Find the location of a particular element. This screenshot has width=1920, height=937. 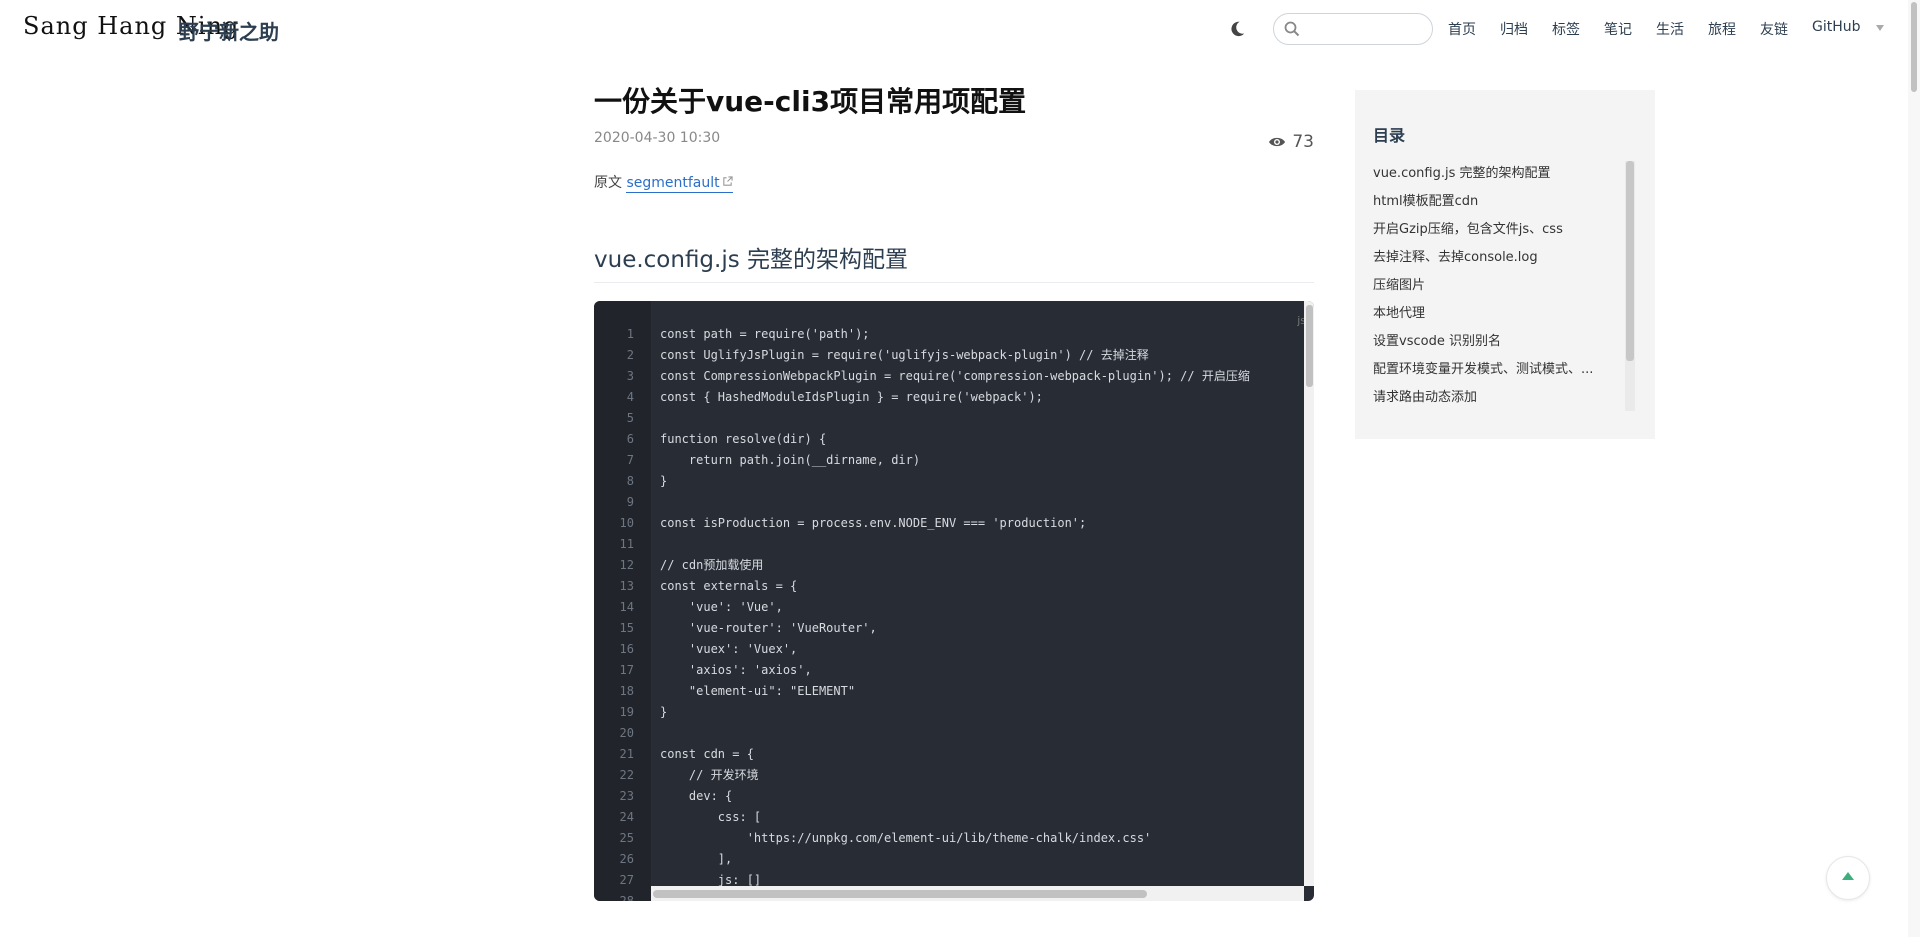

view-count-value: 73 is located at coordinates (1303, 142).